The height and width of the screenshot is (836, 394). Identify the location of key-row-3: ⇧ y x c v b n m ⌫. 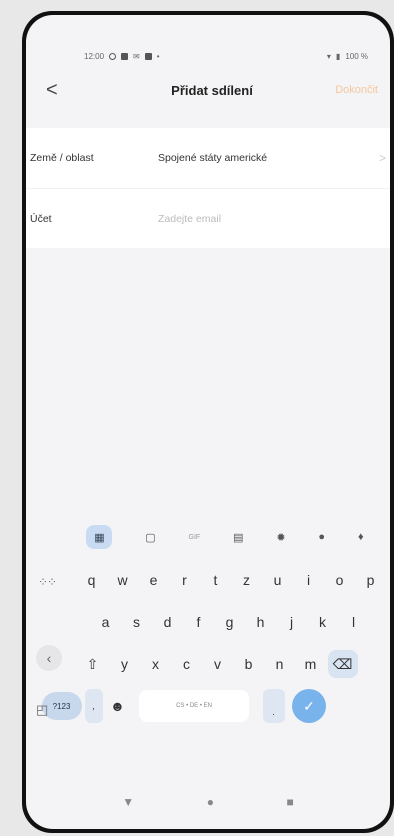
(208, 664).